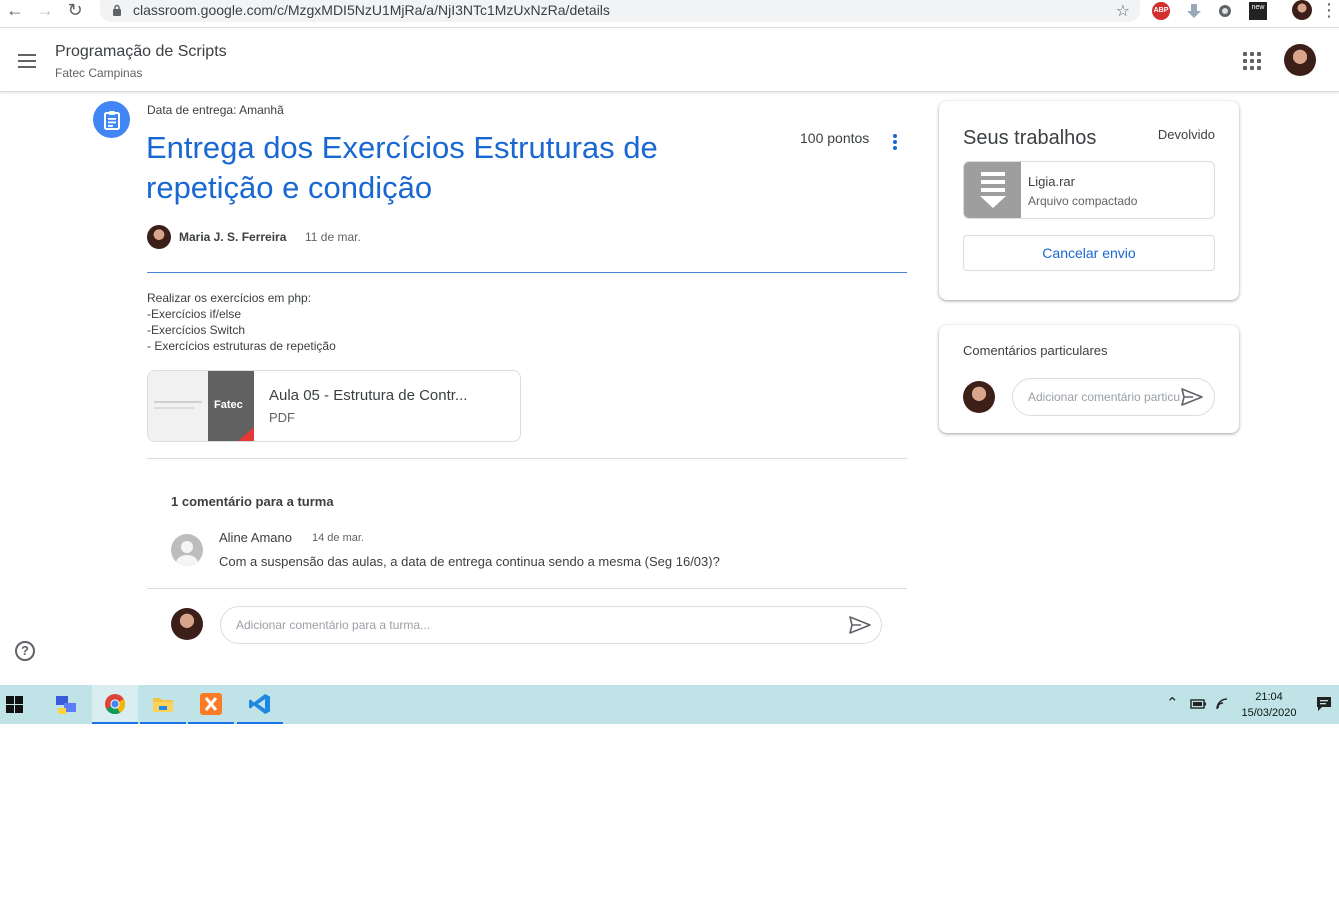 The image size is (1339, 912). I want to click on browser-menu-icon: ⋮, so click(1329, 10).